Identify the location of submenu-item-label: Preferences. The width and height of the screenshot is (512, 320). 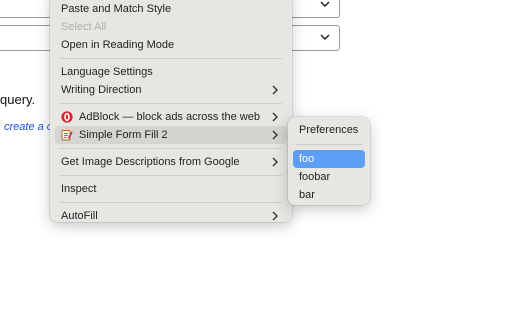
(329, 130).